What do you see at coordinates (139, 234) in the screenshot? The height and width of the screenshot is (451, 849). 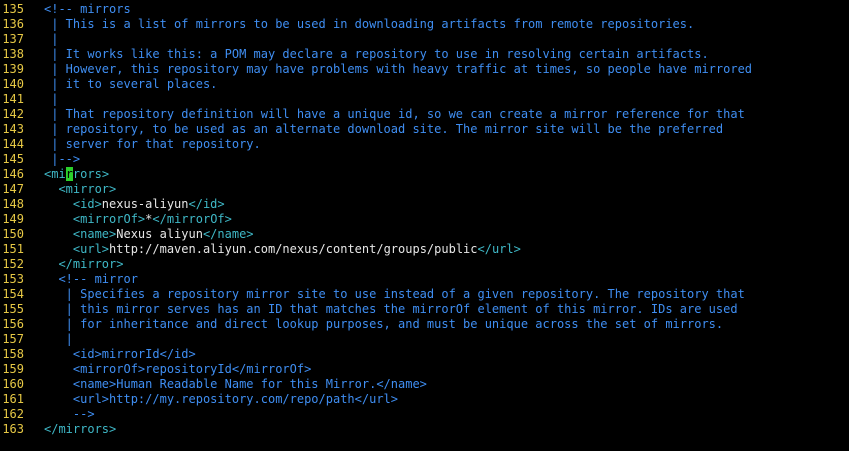 I see `line-content: <name>Nexus aliyun</name>` at bounding box center [139, 234].